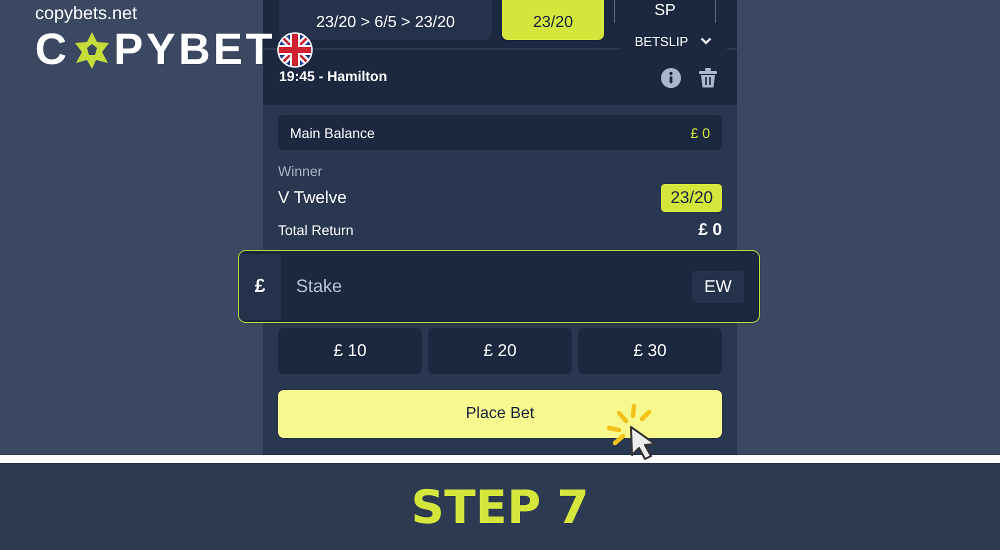 Image resolution: width=1000 pixels, height=550 pixels. Describe the element at coordinates (332, 132) in the screenshot. I see `balance-label: Main Balance` at that location.